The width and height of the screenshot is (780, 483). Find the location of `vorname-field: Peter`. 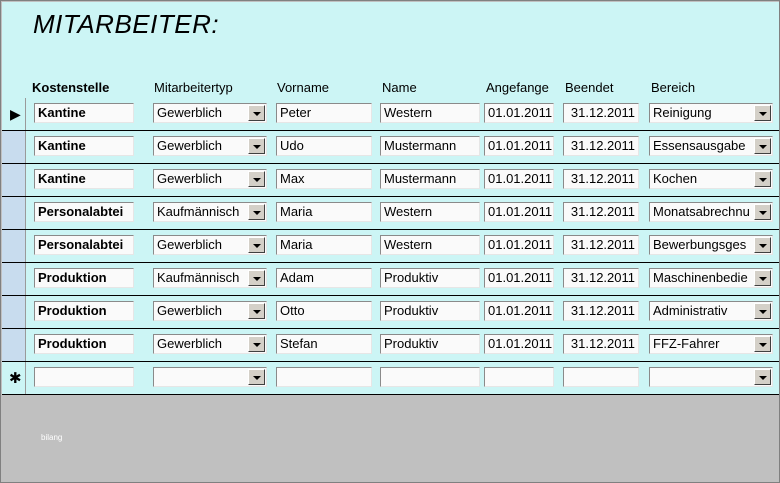

vorname-field: Peter is located at coordinates (324, 113).